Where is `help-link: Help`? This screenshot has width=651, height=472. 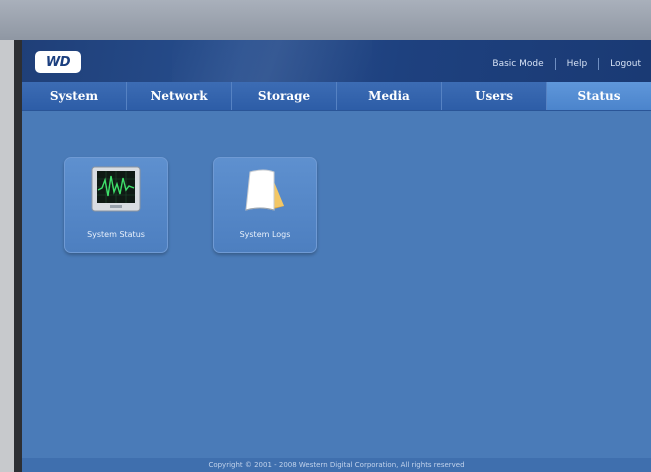 help-link: Help is located at coordinates (577, 64).